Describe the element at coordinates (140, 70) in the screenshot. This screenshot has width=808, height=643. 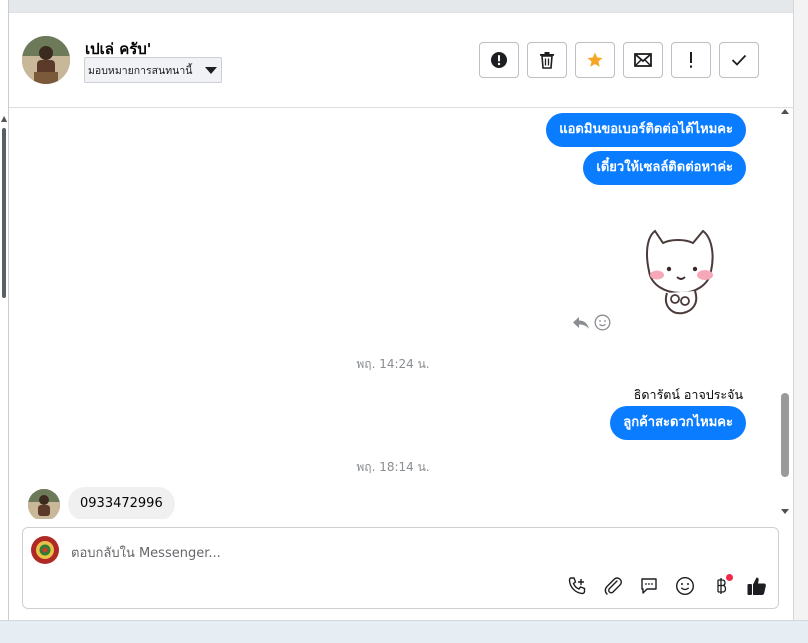
I see `assign-label: มอบหมายการสนทนานี้` at that location.